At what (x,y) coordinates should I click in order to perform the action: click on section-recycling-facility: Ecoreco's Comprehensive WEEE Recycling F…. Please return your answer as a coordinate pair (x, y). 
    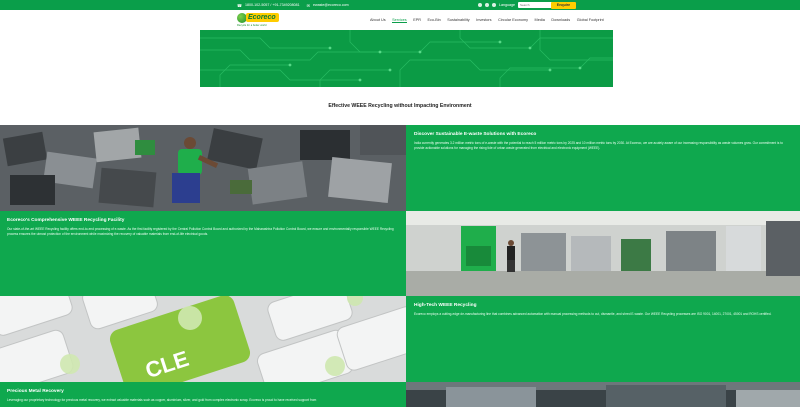
    Looking at the image, I should click on (203, 253).